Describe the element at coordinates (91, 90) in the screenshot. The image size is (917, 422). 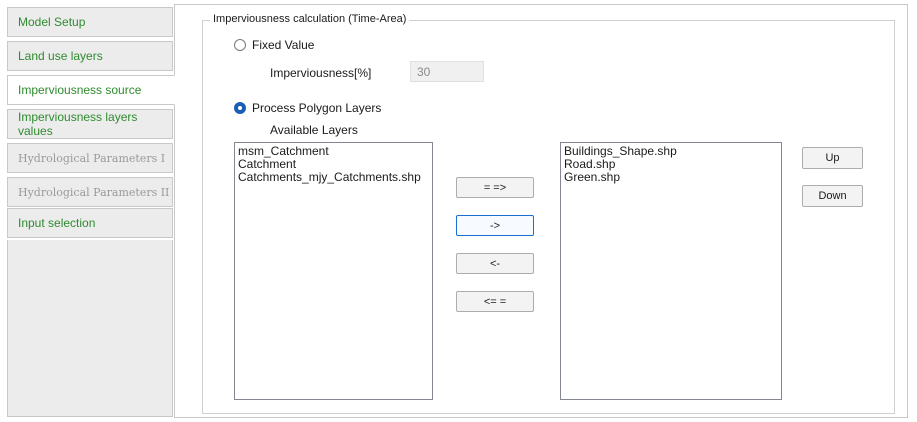
I see `tab-imperviousness-source: Imperviousness source` at that location.